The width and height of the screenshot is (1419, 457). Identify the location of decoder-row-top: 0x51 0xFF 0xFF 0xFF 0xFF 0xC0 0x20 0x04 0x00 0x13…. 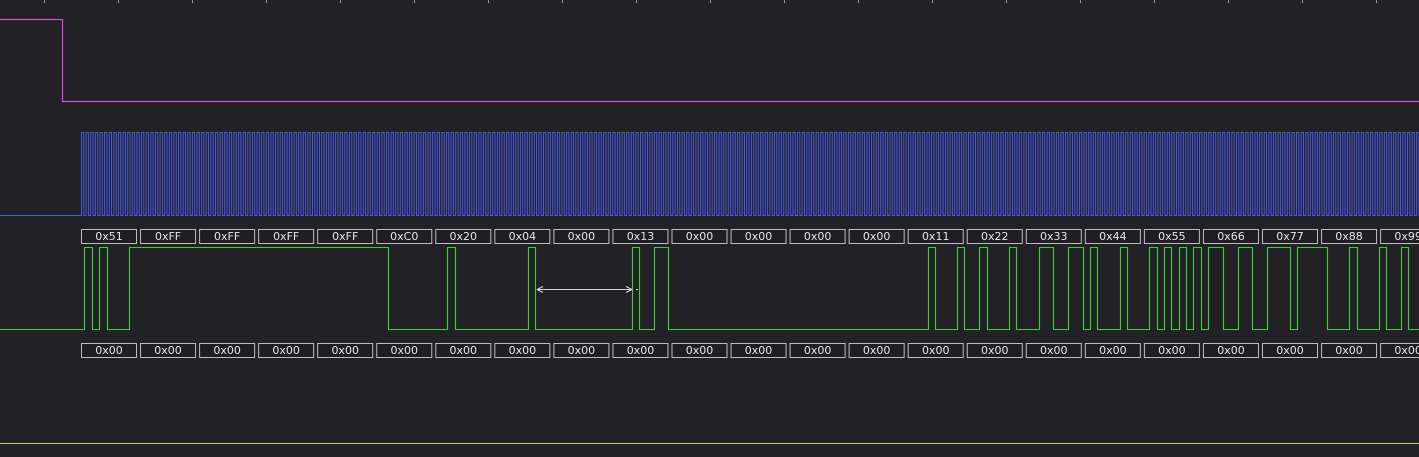
(750, 236).